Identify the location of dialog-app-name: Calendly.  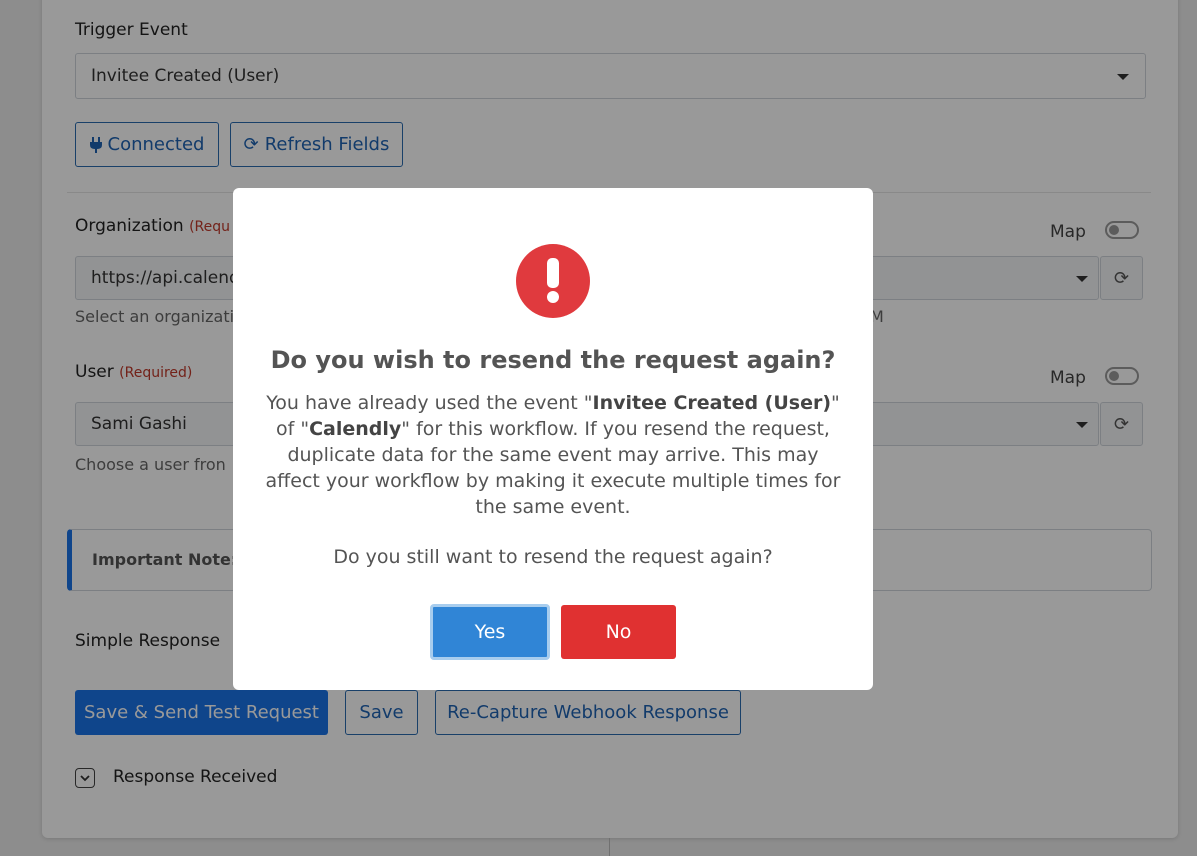
(355, 429).